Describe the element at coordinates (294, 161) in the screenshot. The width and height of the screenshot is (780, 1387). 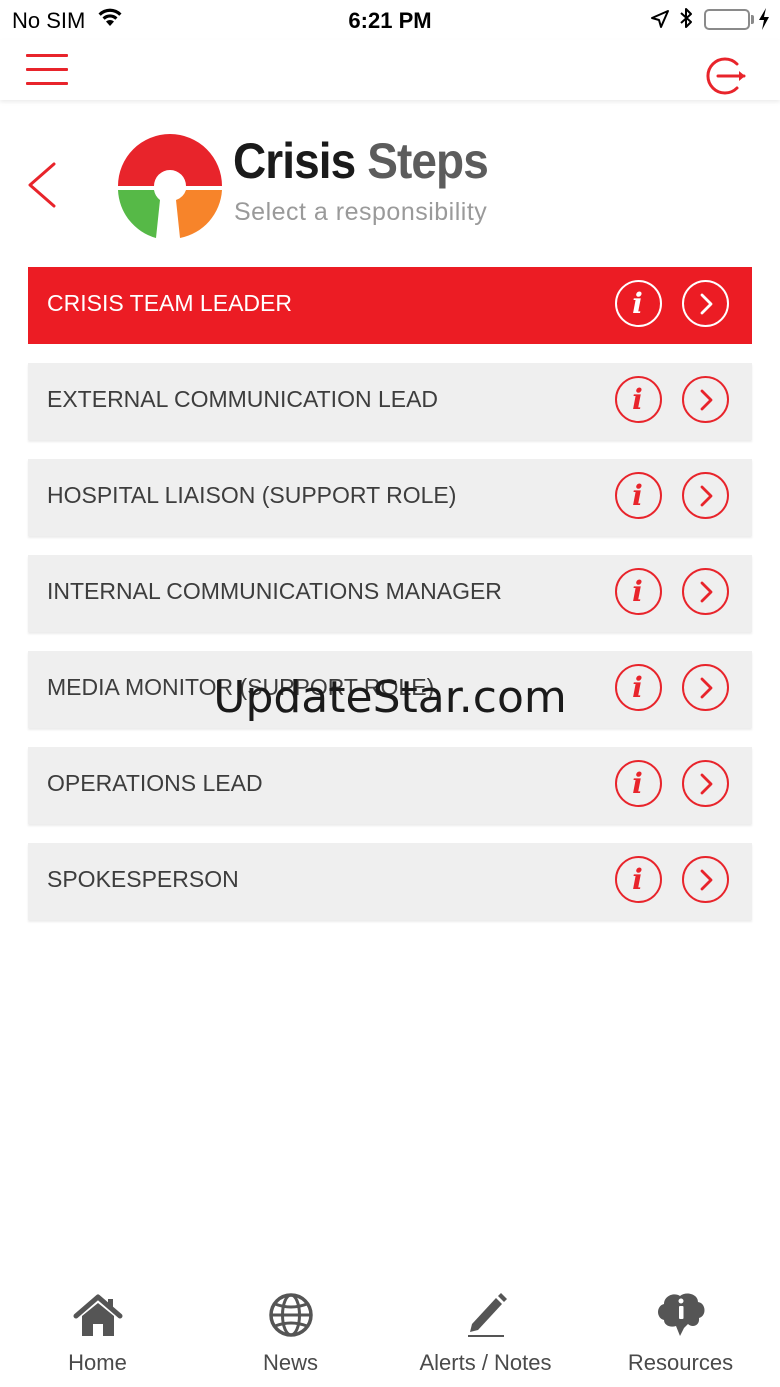
I see `app-title-crisis: Crisis` at that location.